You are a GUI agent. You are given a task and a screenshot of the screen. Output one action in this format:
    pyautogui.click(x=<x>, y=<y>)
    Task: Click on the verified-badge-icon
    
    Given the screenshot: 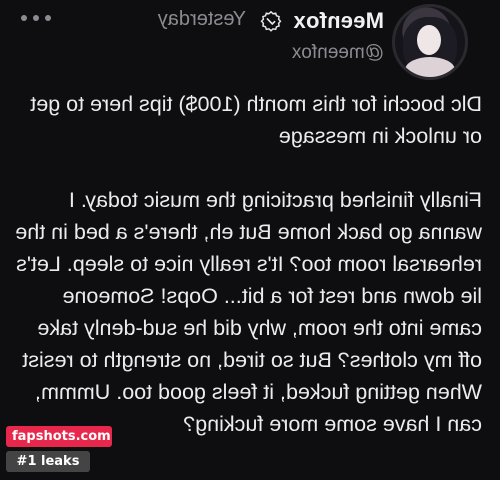 What is the action you would take?
    pyautogui.click(x=271, y=21)
    